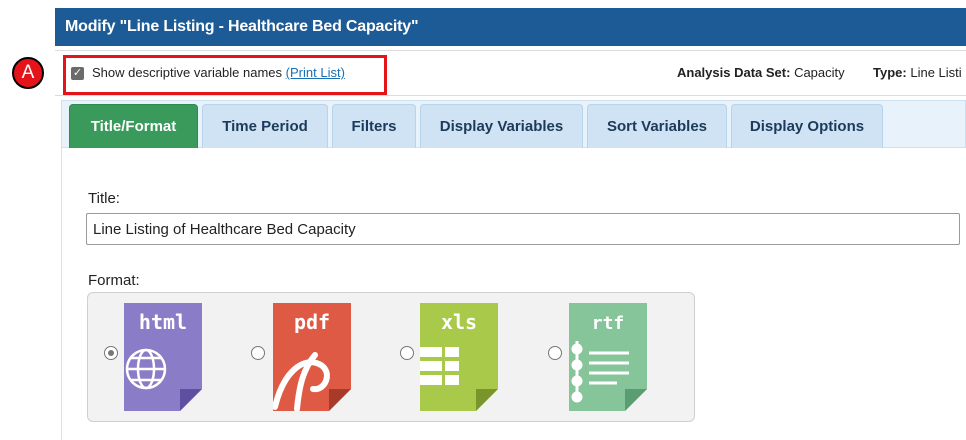 The image size is (966, 440). I want to click on tab-sort-variables: Sort Variables, so click(657, 126).